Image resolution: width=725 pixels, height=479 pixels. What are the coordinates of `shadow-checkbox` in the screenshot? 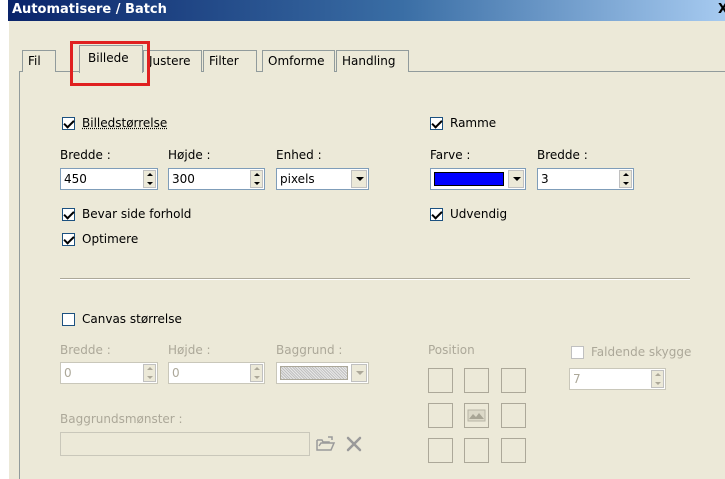 It's located at (577, 352).